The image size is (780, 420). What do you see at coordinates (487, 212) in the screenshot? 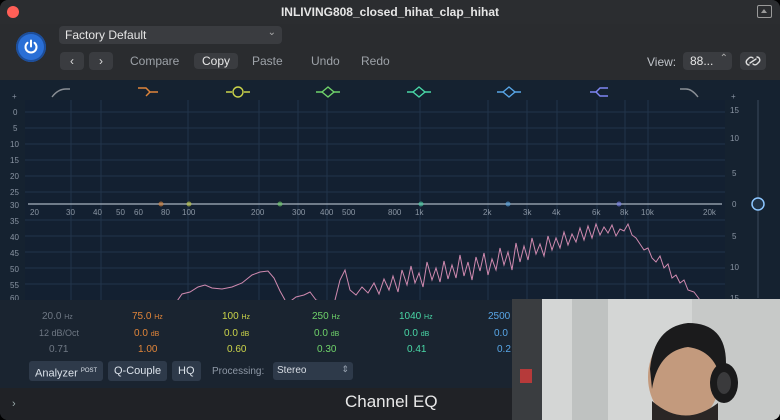
I see `freq-tick: 2k` at bounding box center [487, 212].